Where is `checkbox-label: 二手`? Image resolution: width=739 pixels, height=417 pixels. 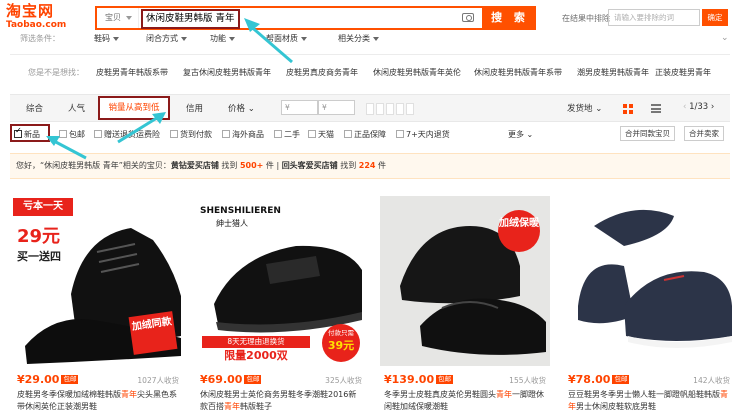 checkbox-label: 二手 is located at coordinates (292, 134).